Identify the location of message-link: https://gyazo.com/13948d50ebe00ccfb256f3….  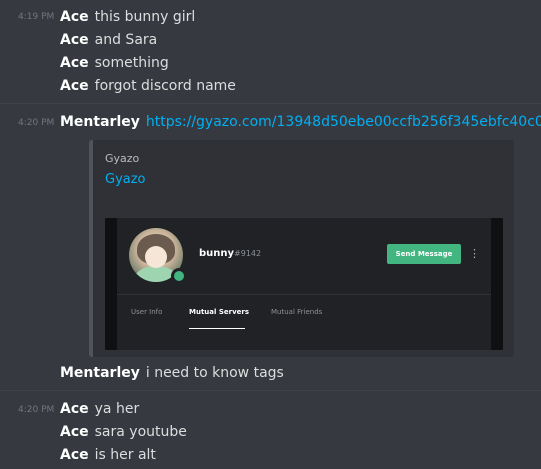
(343, 122).